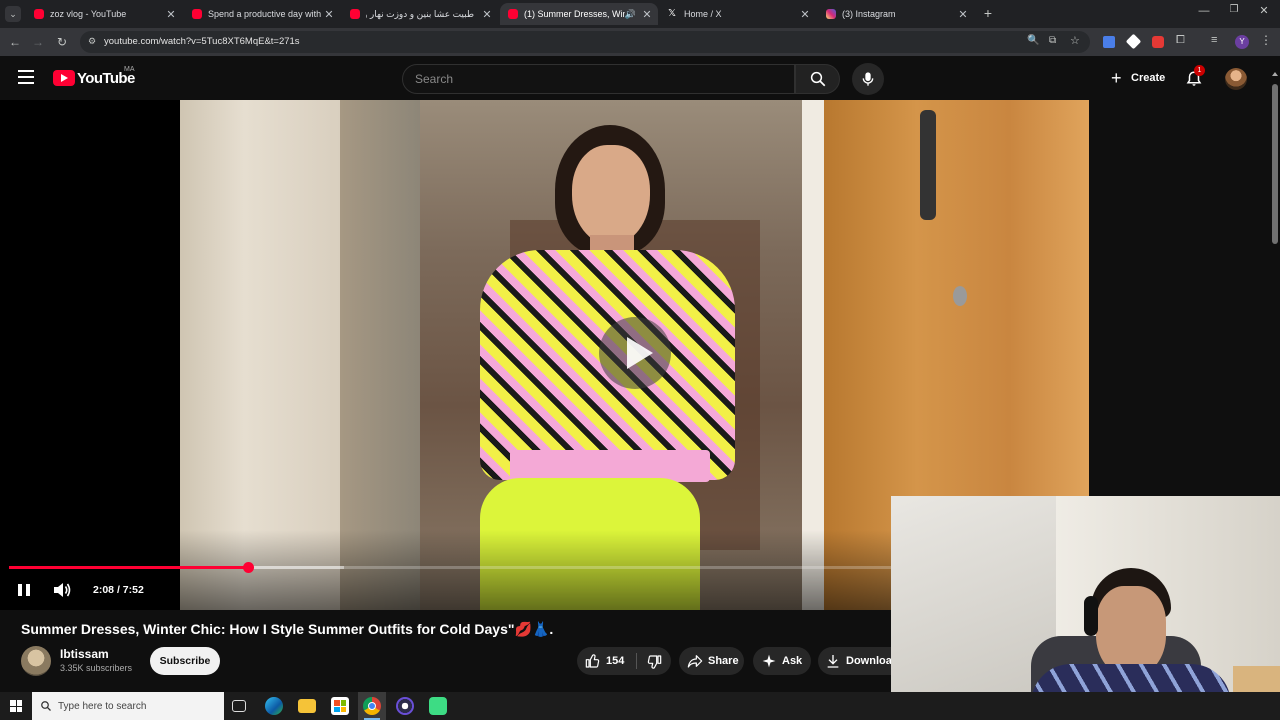 The width and height of the screenshot is (1280, 720). Describe the element at coordinates (1158, 42) in the screenshot. I see `extension-red-icon` at that location.